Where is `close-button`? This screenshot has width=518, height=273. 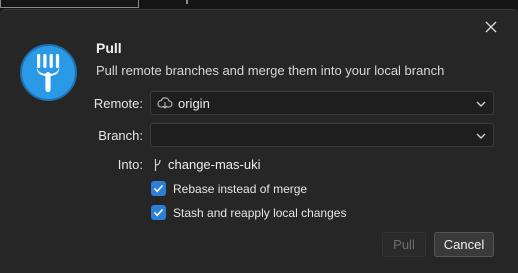 close-button is located at coordinates (491, 27).